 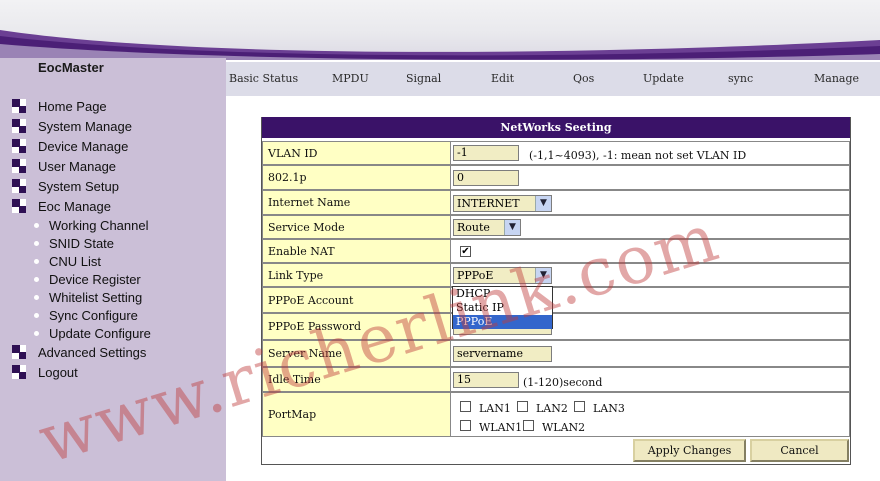 I want to click on service-mode-select: Route ▼, so click(x=487, y=227).